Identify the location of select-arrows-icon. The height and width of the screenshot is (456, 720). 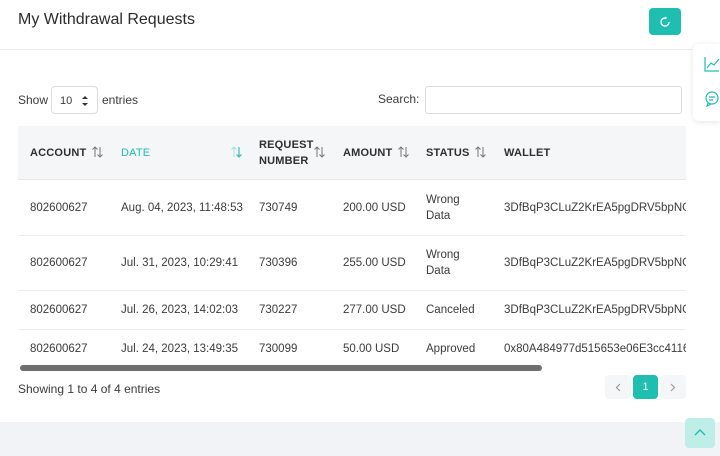
(85, 101).